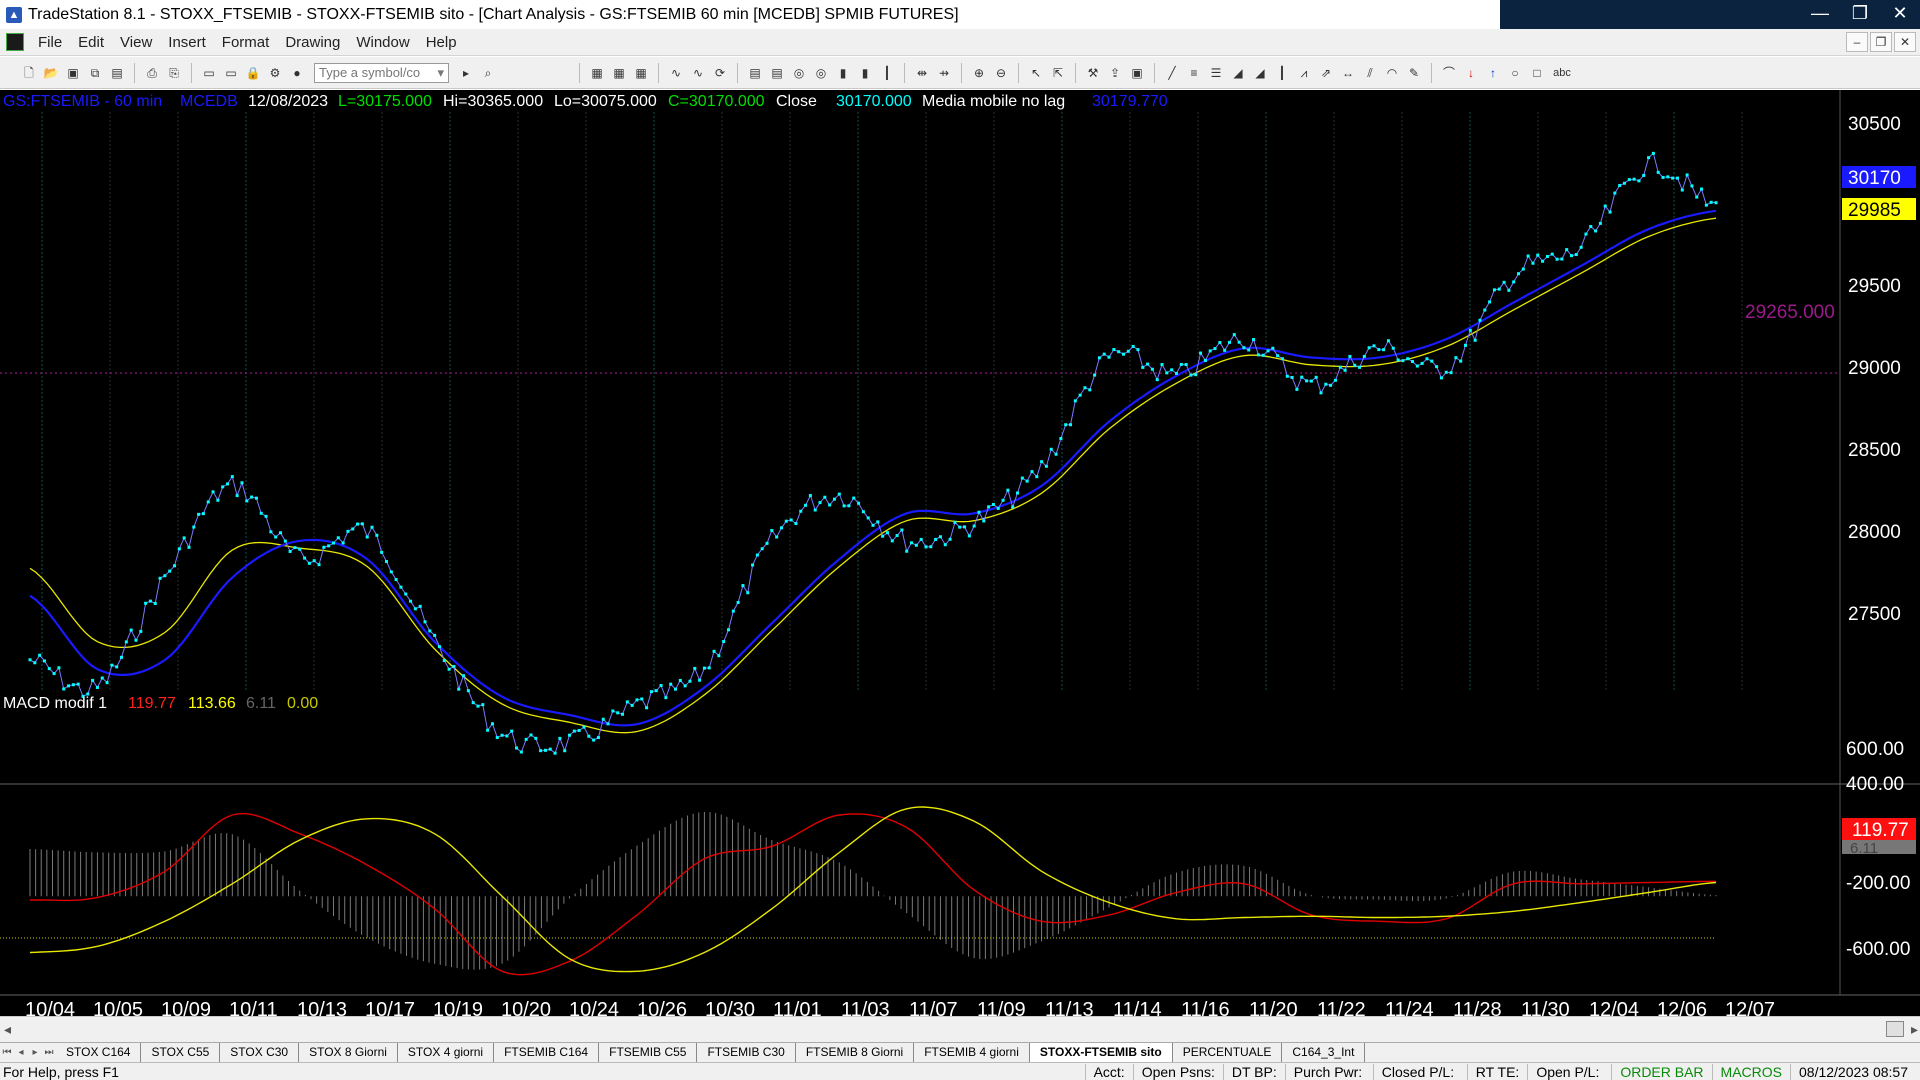 This screenshot has height=1080, width=1920. What do you see at coordinates (95, 73) in the screenshot?
I see `copy-icon: ⧉` at bounding box center [95, 73].